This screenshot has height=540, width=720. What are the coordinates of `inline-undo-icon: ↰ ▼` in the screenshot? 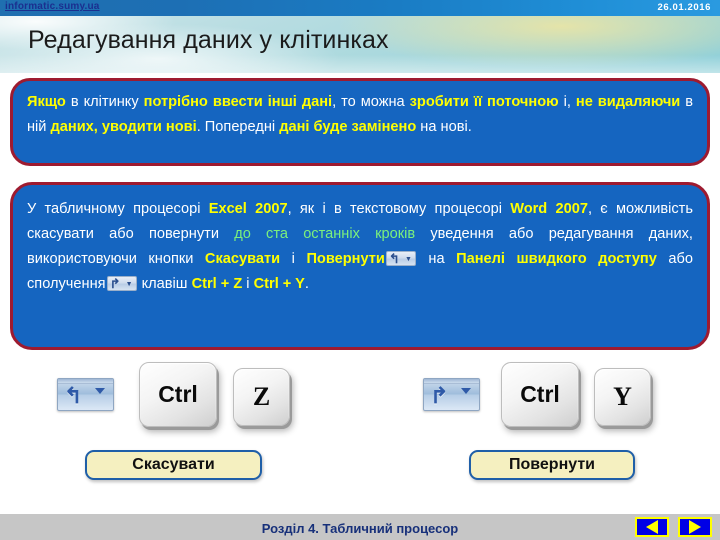 It's located at (400, 258).